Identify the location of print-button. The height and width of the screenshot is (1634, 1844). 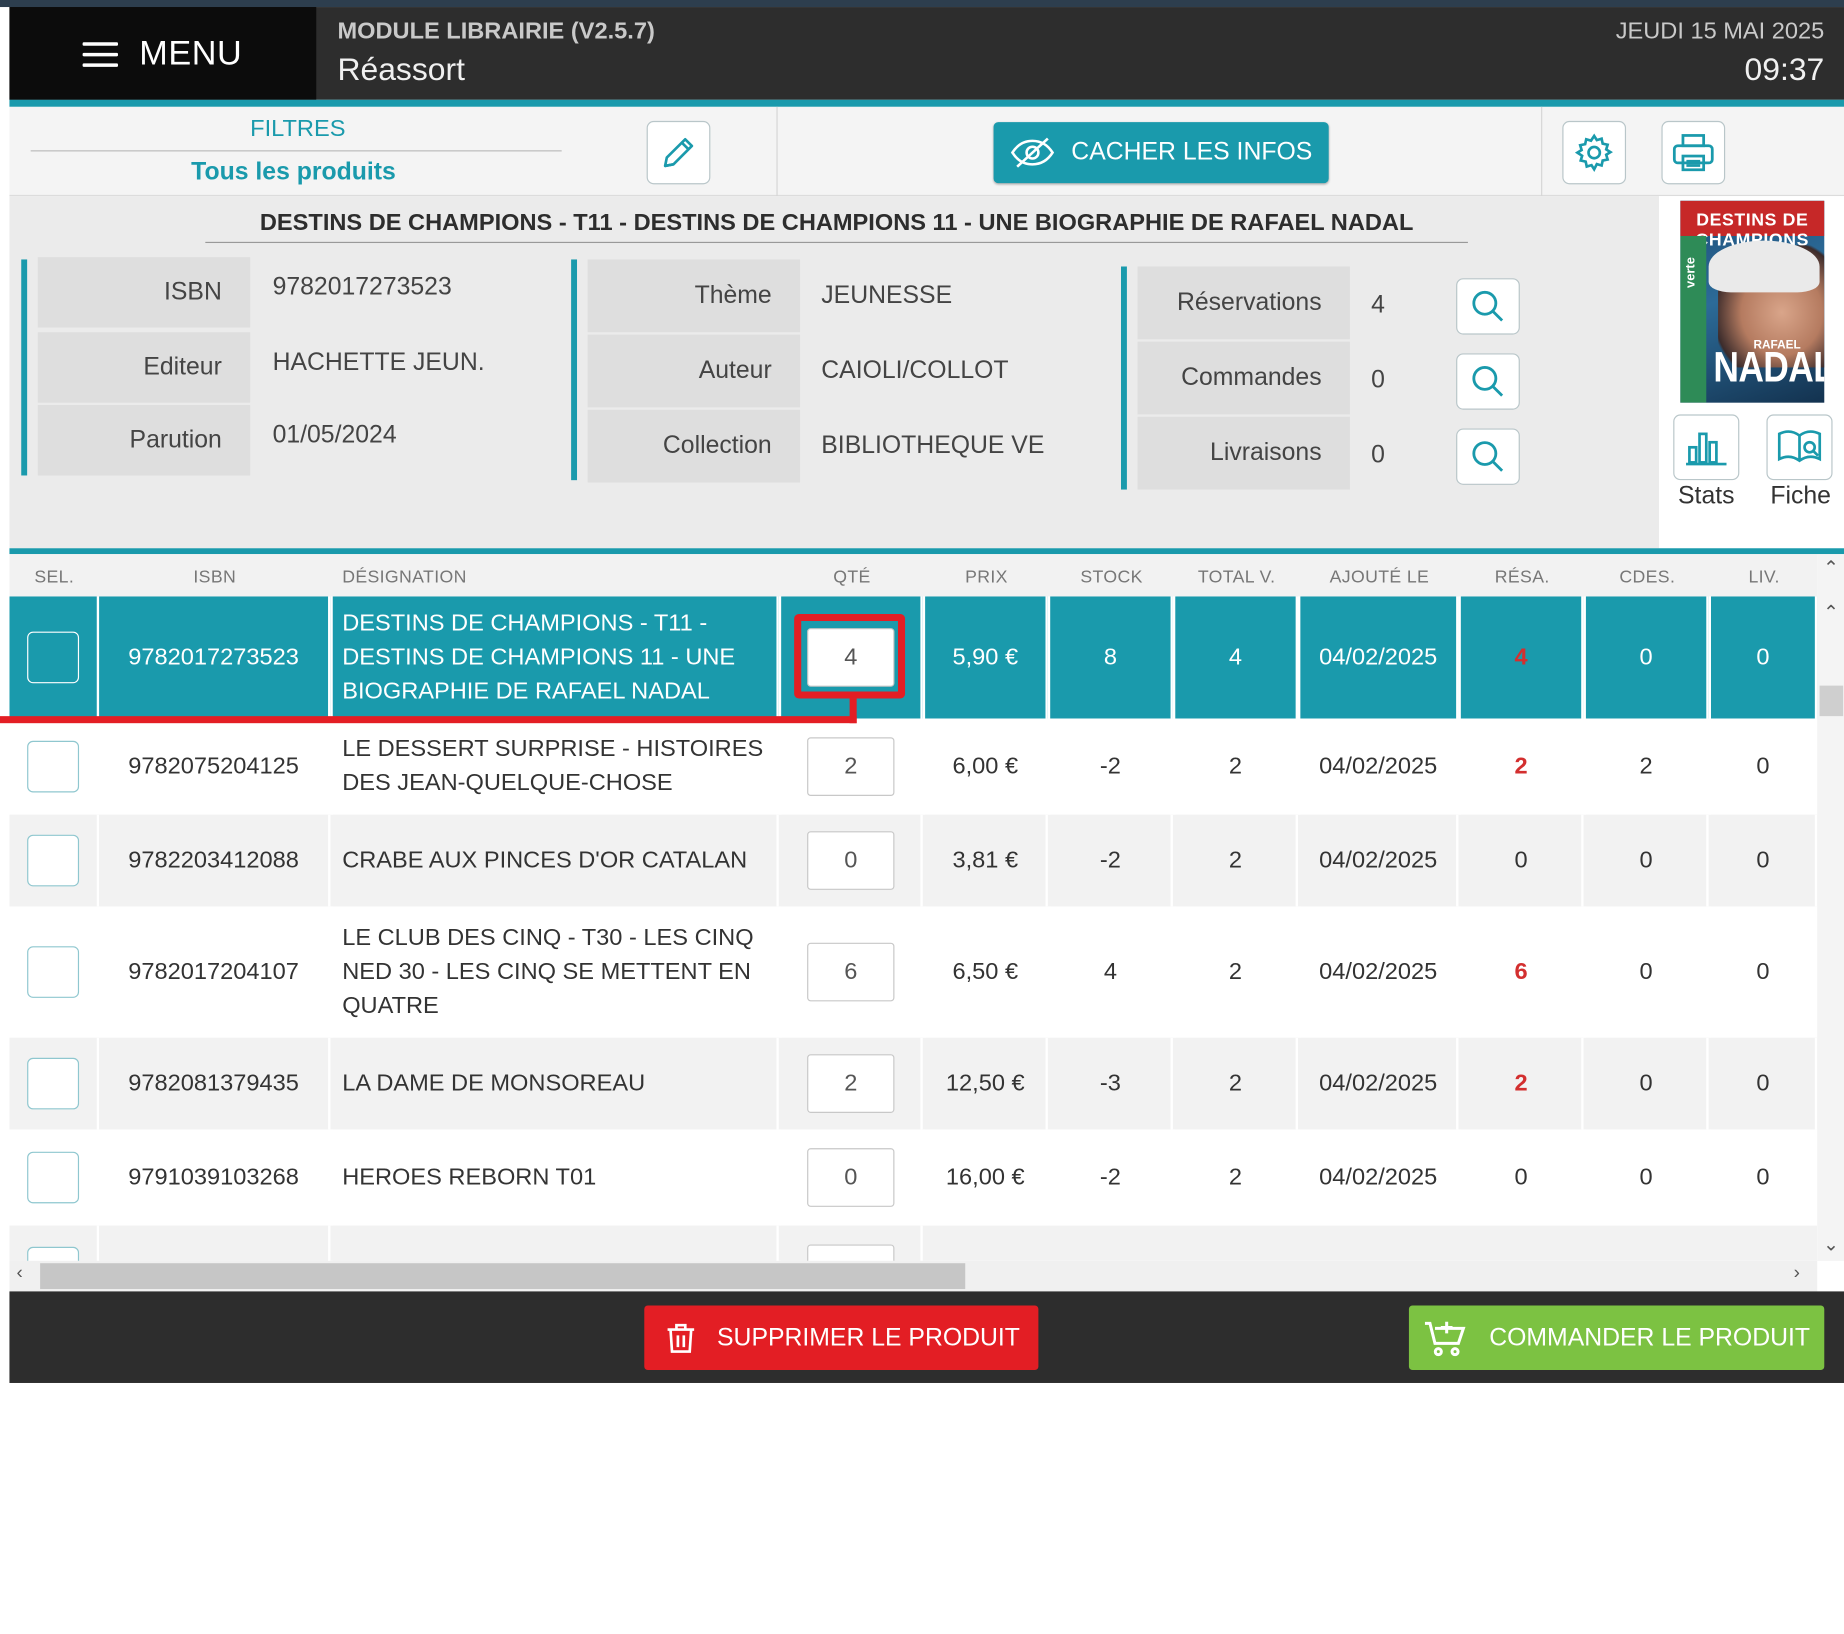
(1693, 152).